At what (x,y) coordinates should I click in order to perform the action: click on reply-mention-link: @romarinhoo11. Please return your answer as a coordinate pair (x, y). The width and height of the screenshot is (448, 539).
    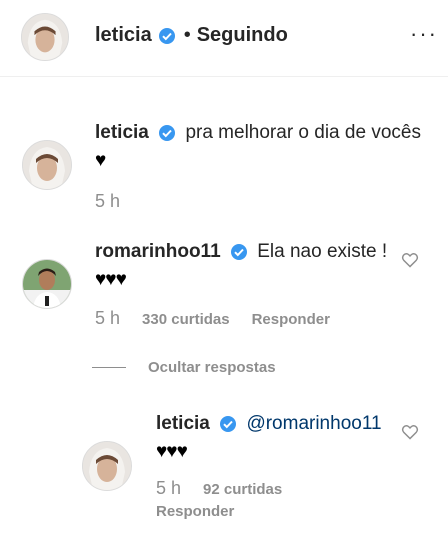
    Looking at the image, I should click on (313, 423).